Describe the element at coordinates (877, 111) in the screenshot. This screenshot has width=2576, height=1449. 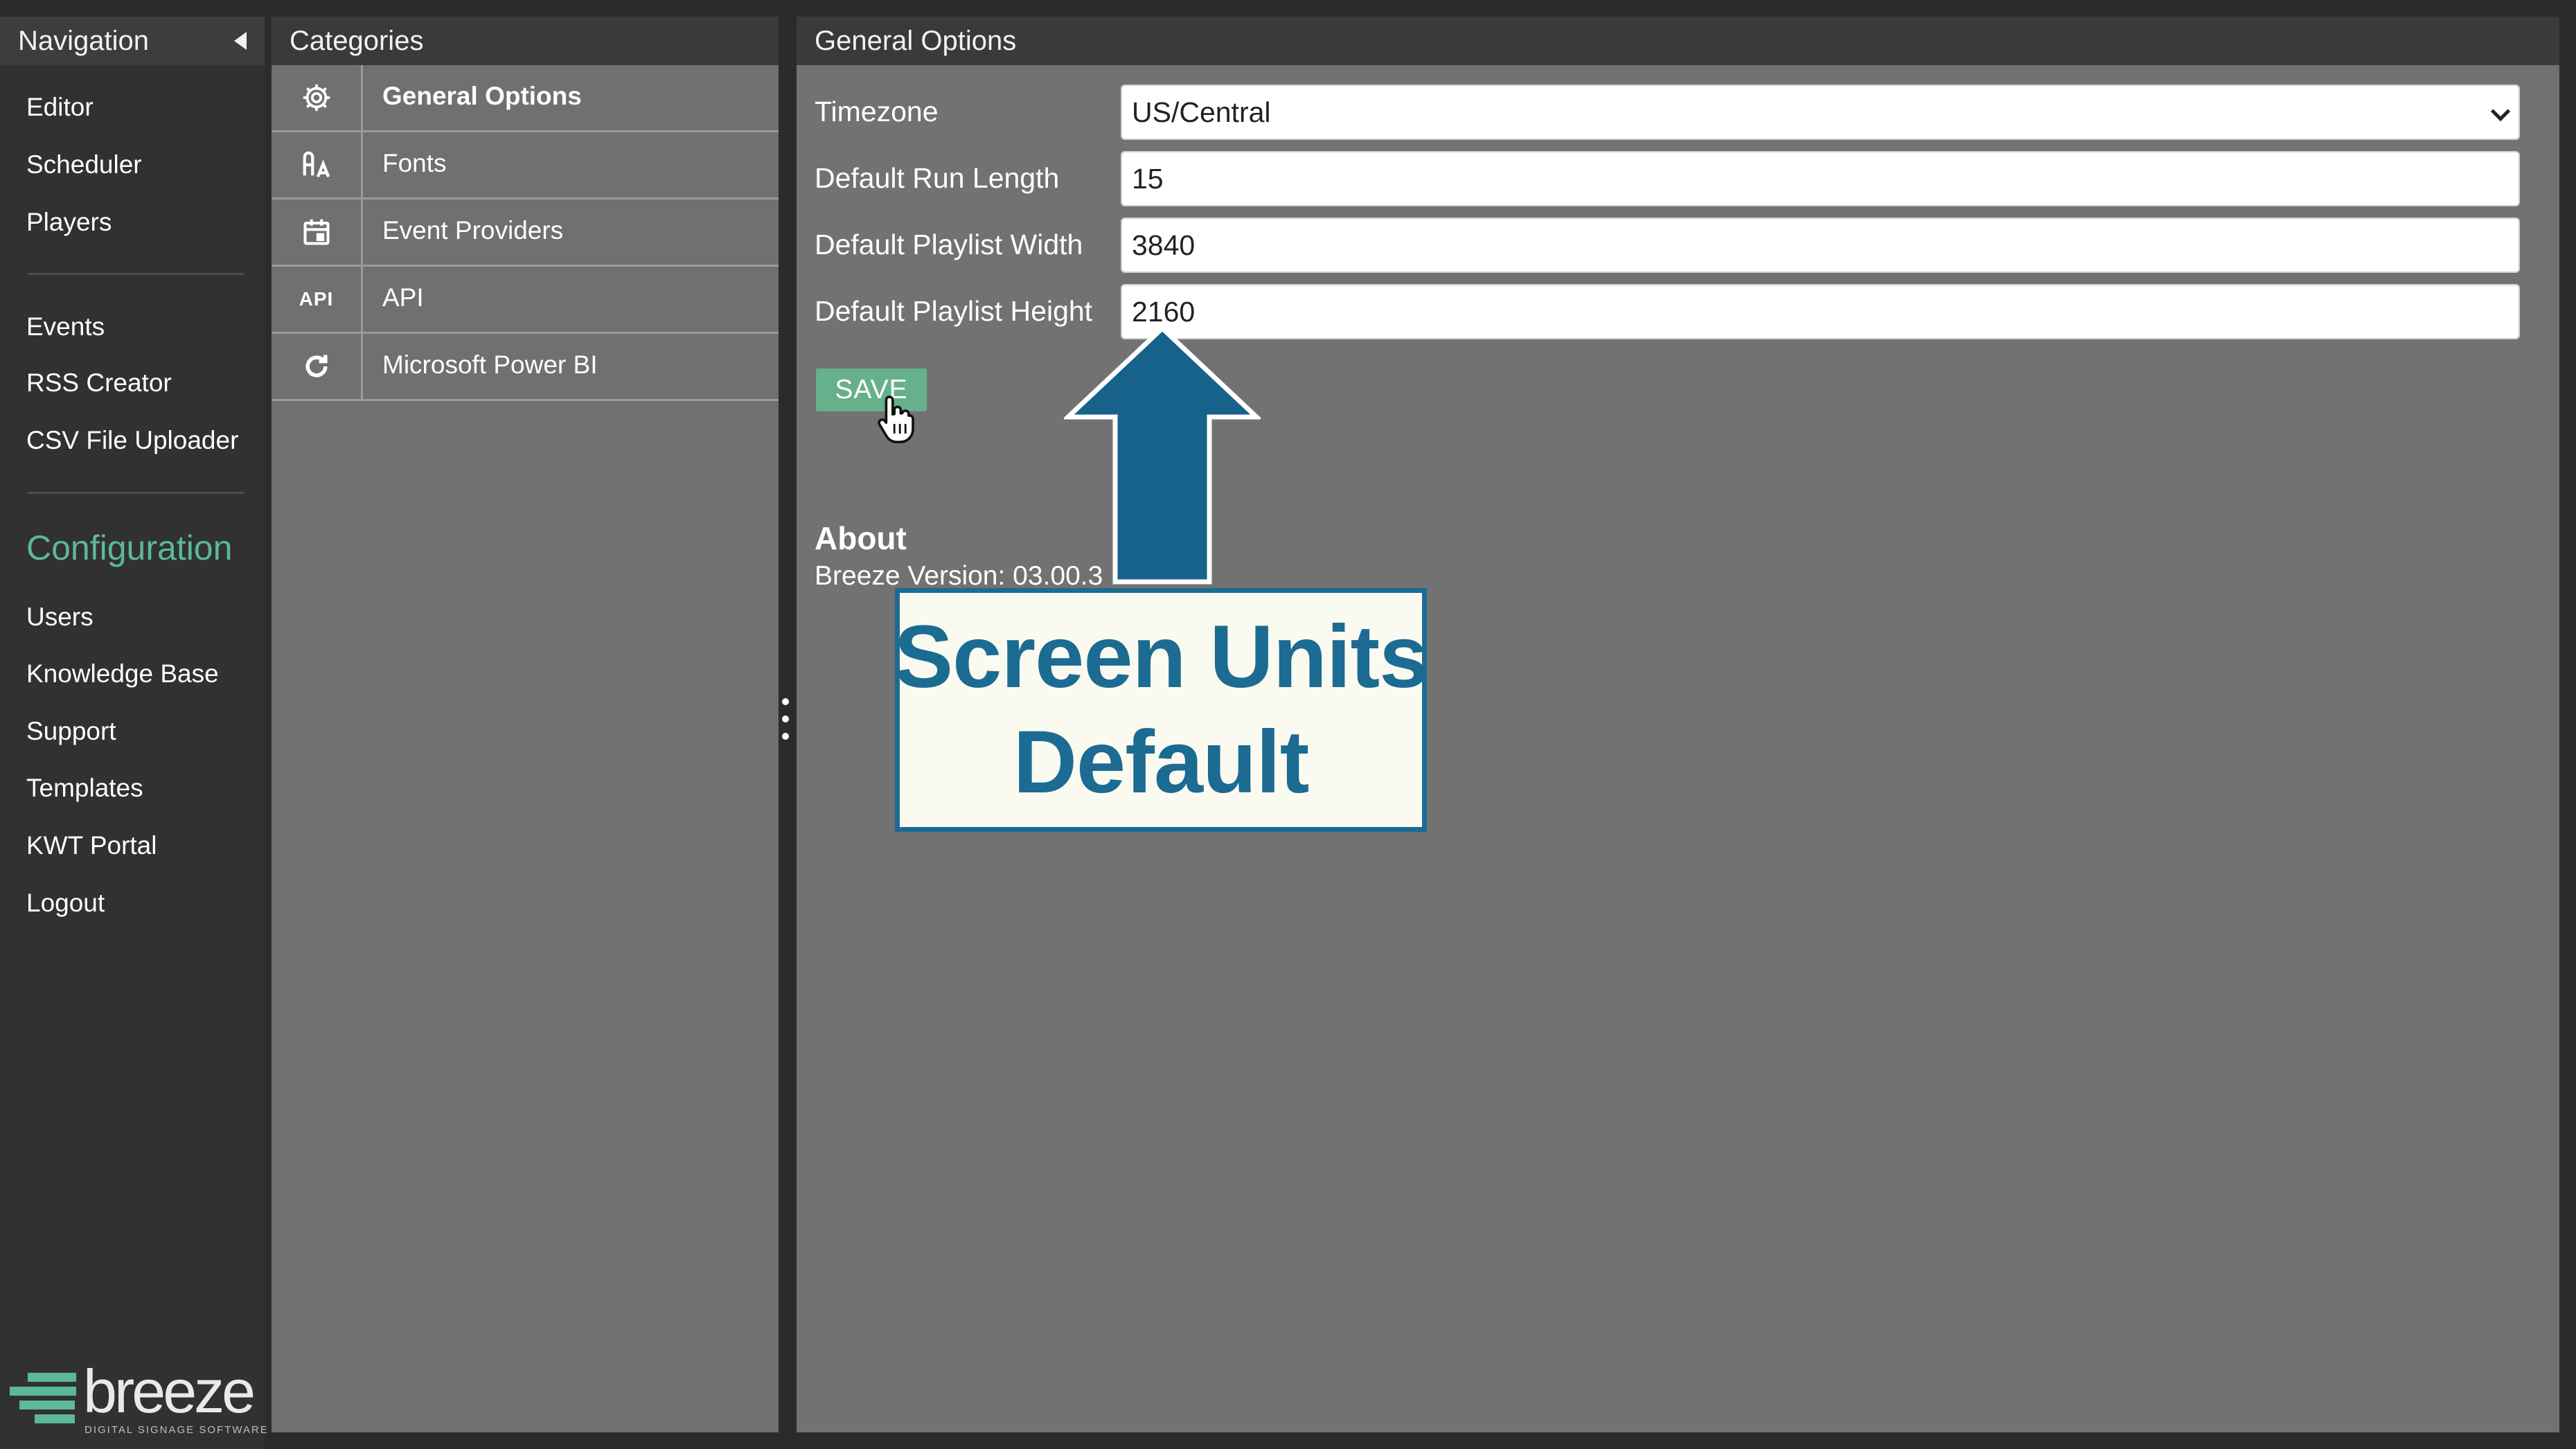
I see `timezone-label: Timezone` at that location.